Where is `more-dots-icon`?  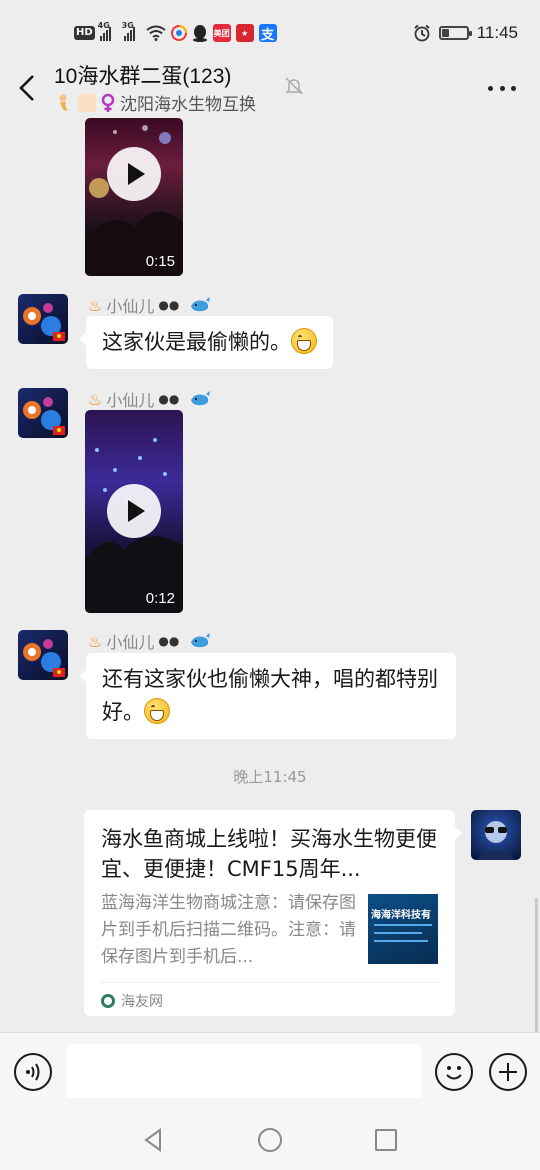
more-dots-icon is located at coordinates (502, 88).